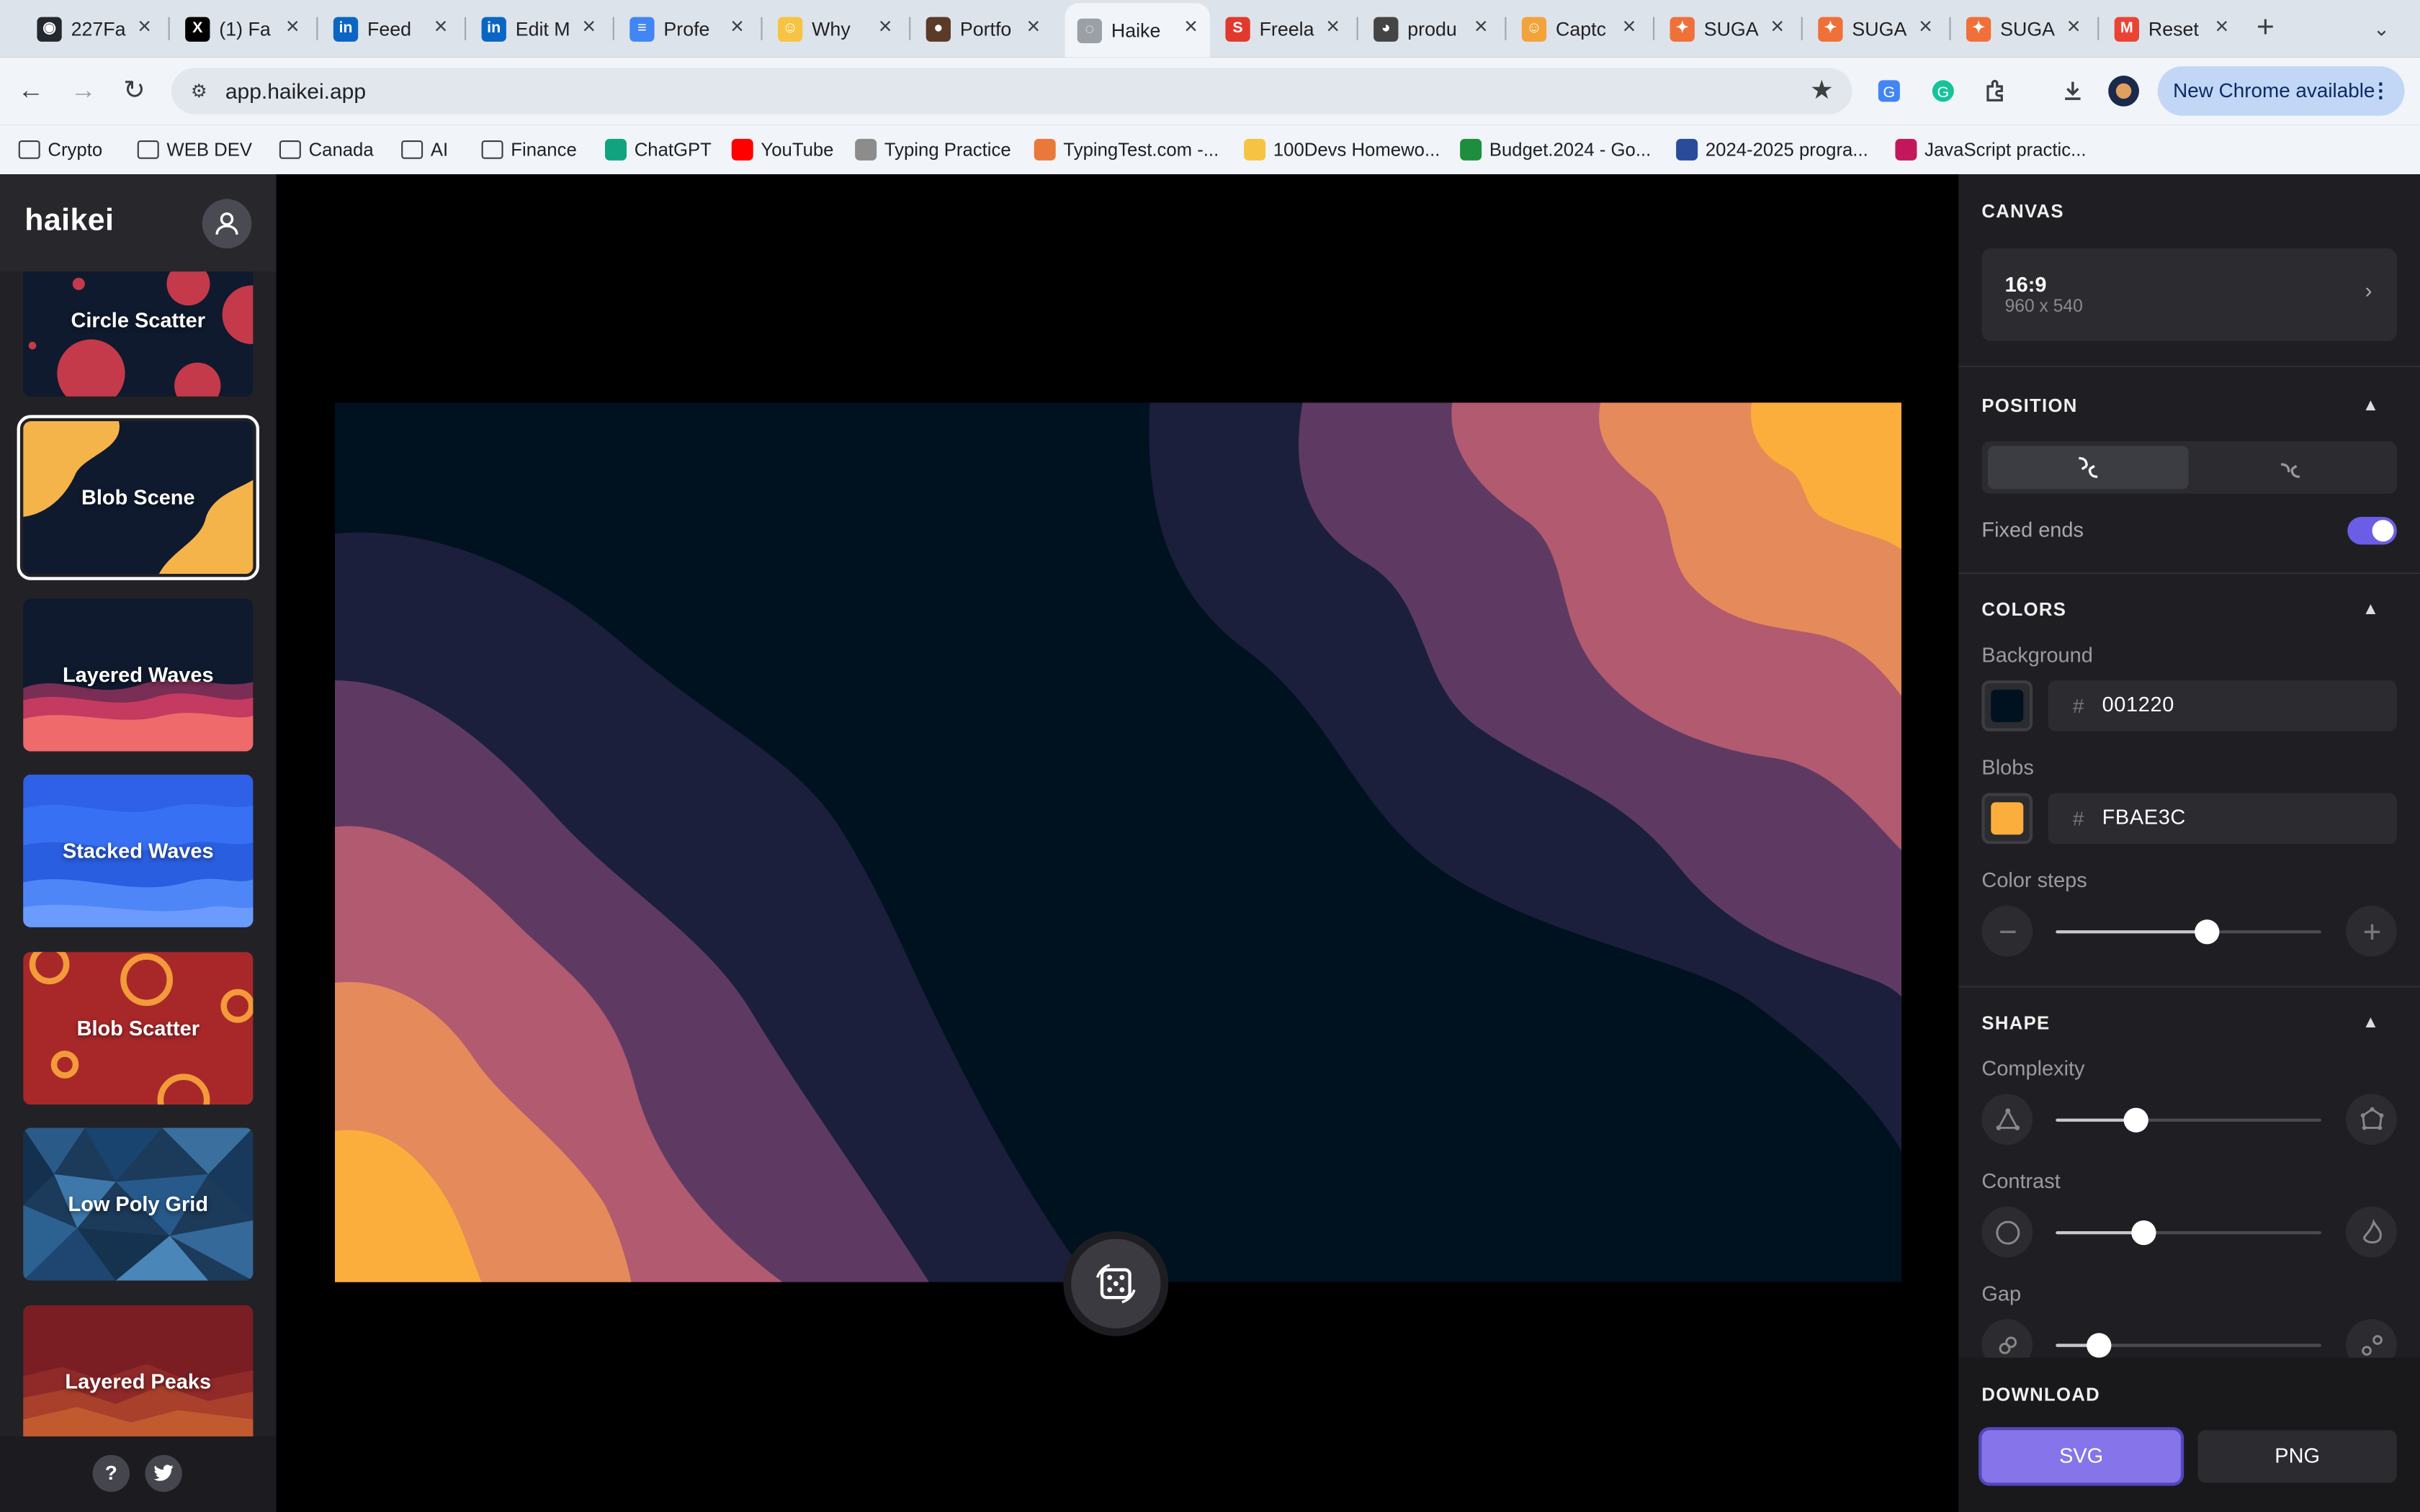 The height and width of the screenshot is (1512, 2420). Describe the element at coordinates (1995, 91) in the screenshot. I see `extensions-icon` at that location.